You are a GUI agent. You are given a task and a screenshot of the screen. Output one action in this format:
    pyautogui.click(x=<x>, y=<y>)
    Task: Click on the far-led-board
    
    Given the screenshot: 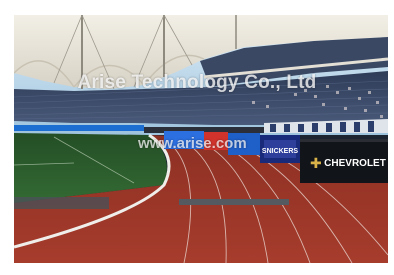 What is the action you would take?
    pyautogui.click(x=79, y=128)
    